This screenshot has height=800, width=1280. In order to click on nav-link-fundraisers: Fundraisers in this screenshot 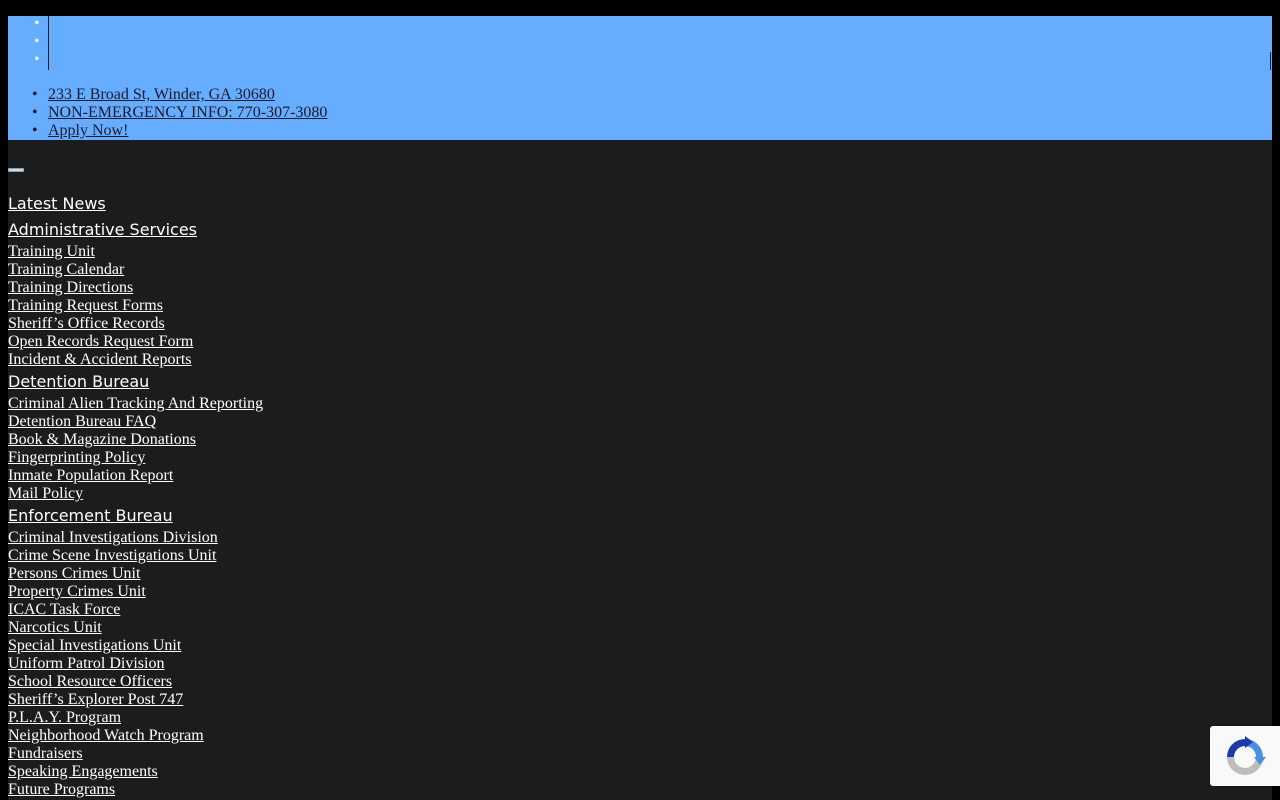, I will do `click(135, 754)`.